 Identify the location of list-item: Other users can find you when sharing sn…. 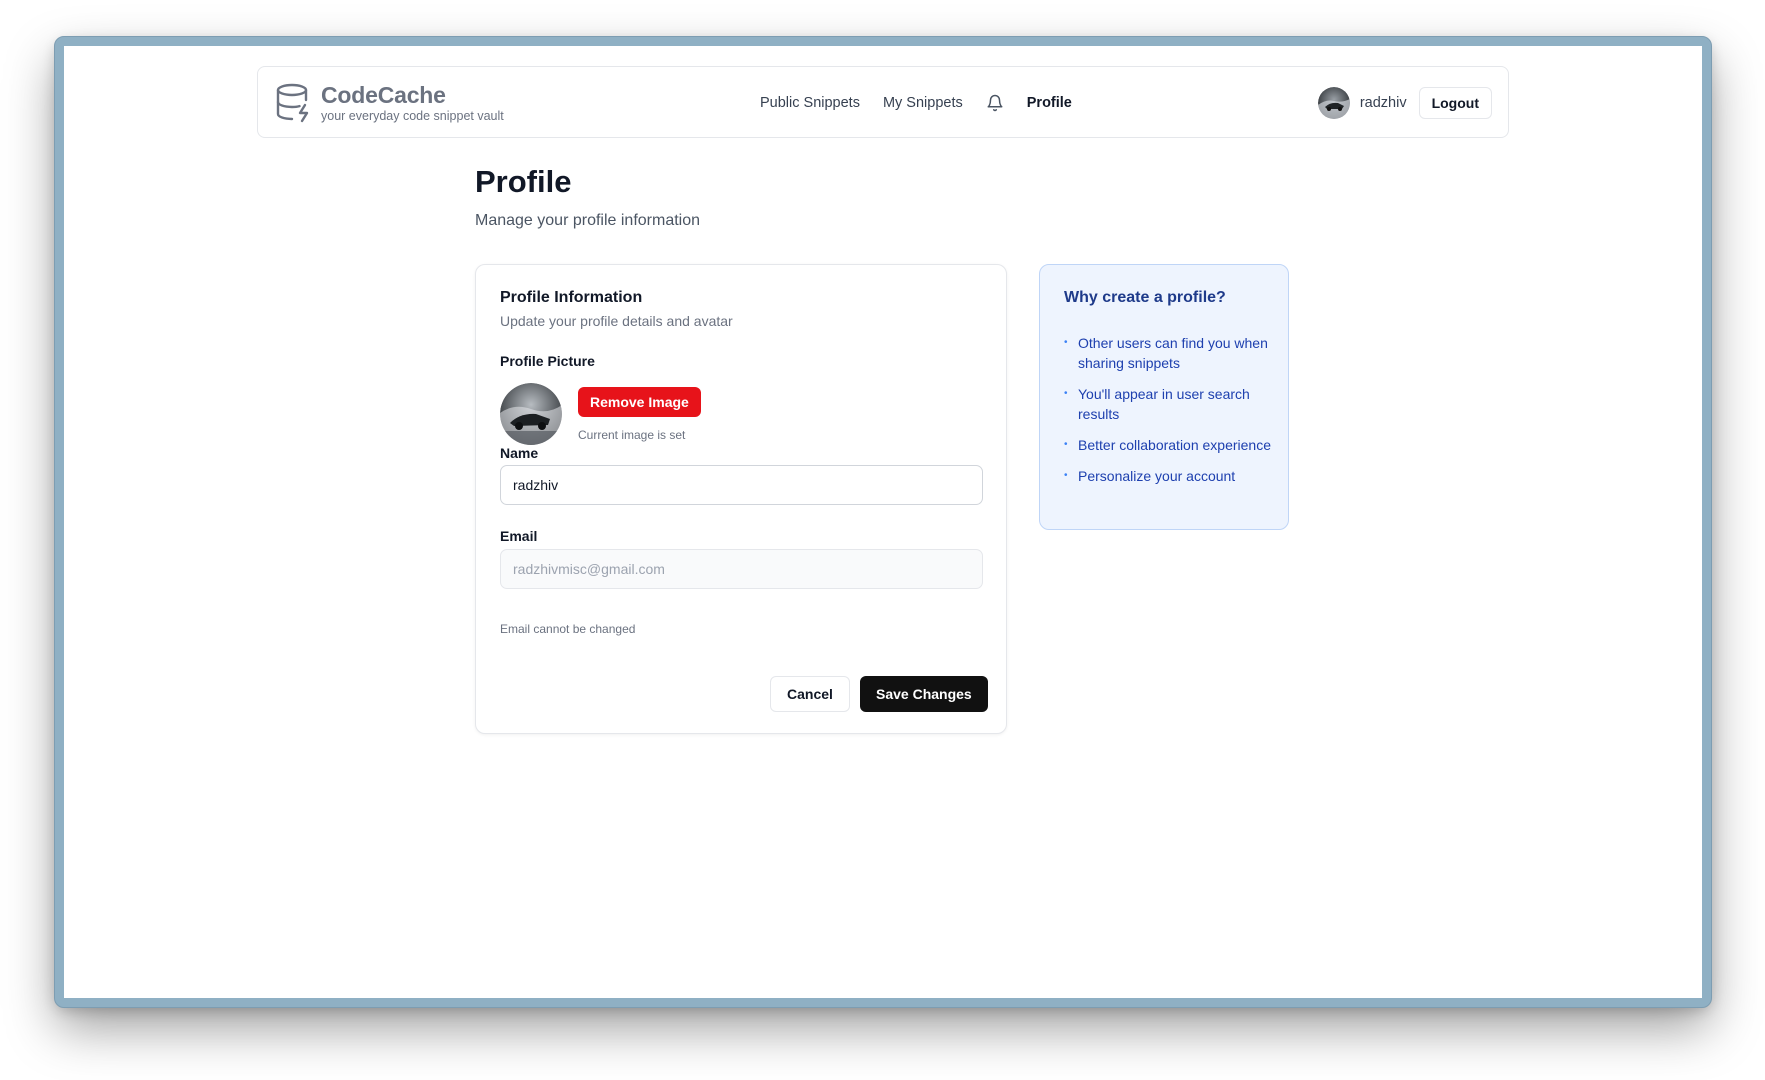
(1169, 353).